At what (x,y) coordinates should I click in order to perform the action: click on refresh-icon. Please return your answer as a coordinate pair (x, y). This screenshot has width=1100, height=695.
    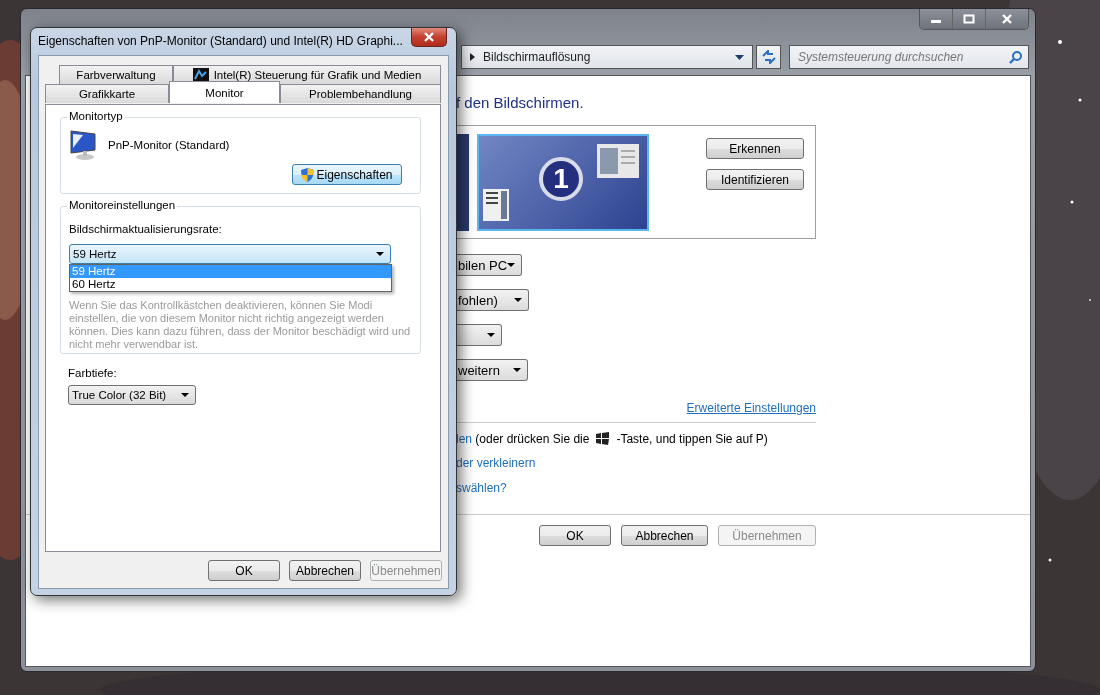
    Looking at the image, I should click on (768, 57).